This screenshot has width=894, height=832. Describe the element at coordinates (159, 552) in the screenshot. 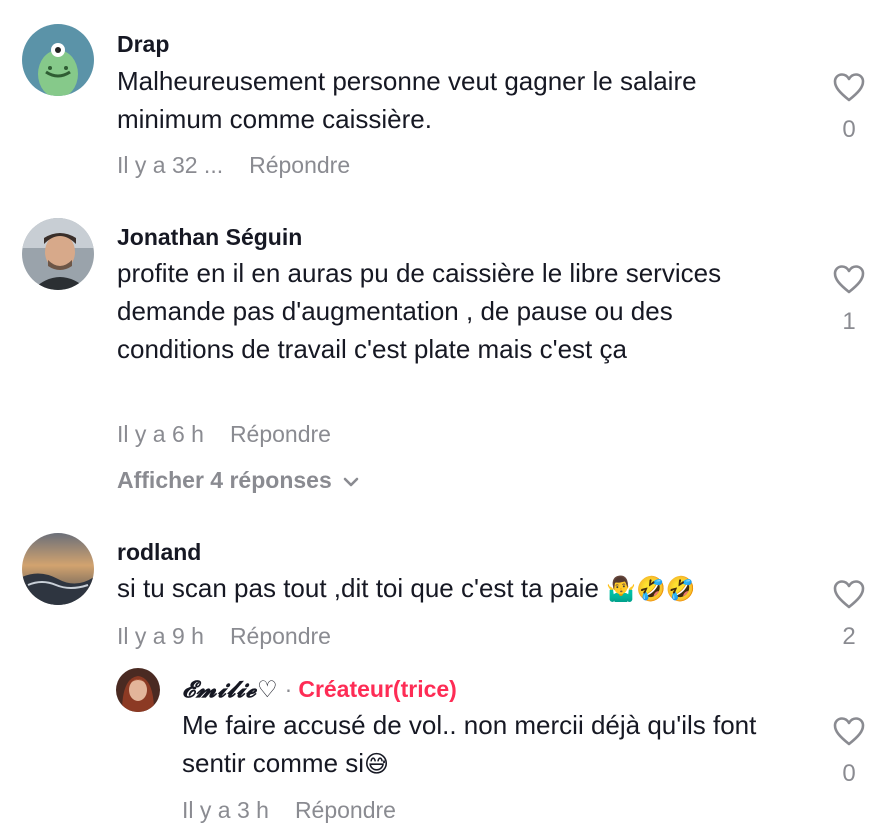

I see `comment-username: rodland` at that location.